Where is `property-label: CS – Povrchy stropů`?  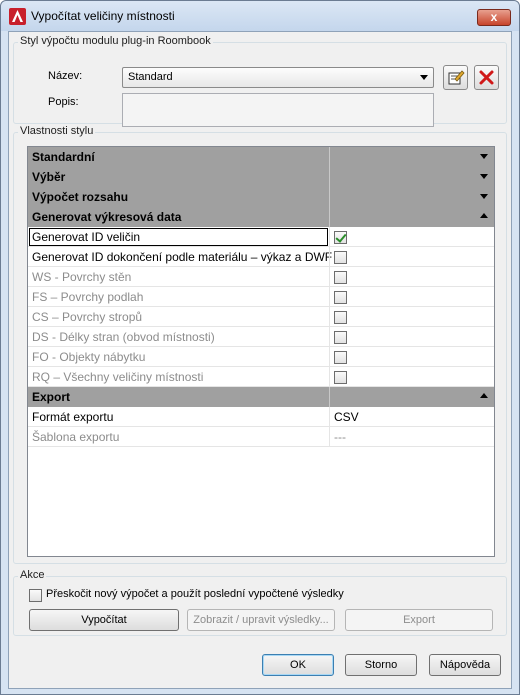
property-label: CS – Povrchy stropů is located at coordinates (87, 317).